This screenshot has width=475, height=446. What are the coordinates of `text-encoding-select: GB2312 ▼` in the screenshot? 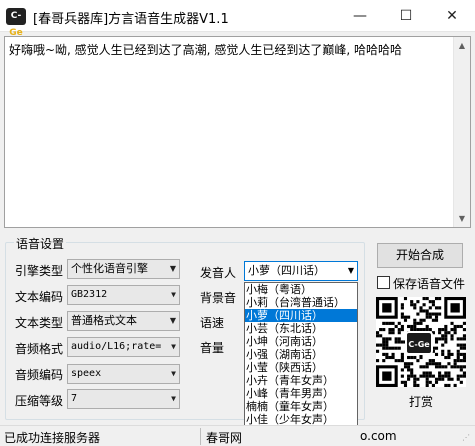 It's located at (123, 295).